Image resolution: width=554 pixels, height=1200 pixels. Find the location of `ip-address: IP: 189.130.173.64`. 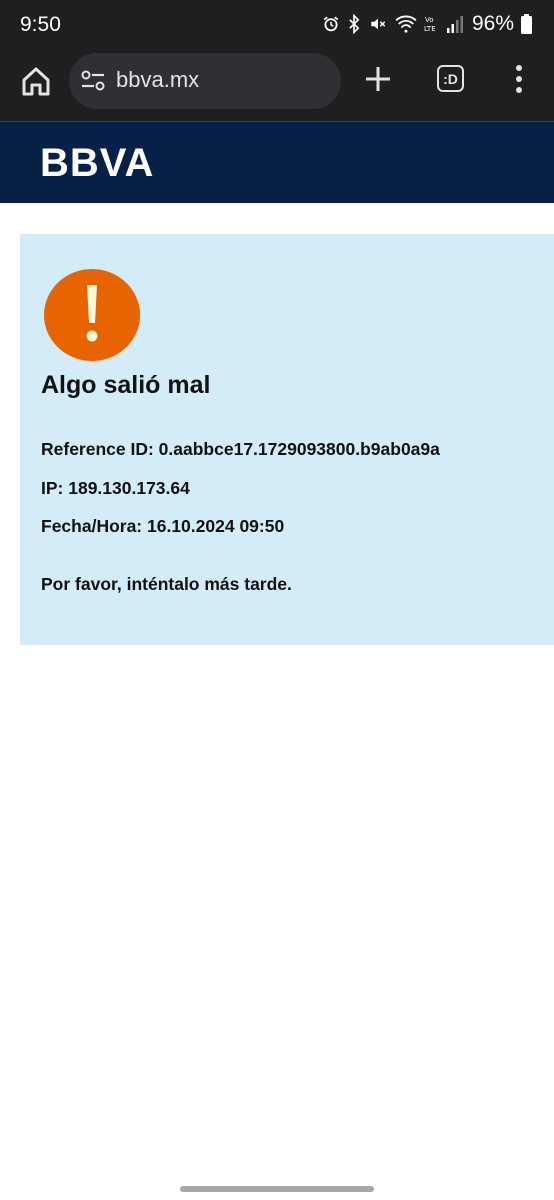

ip-address: IP: 189.130.173.64 is located at coordinates (115, 488).